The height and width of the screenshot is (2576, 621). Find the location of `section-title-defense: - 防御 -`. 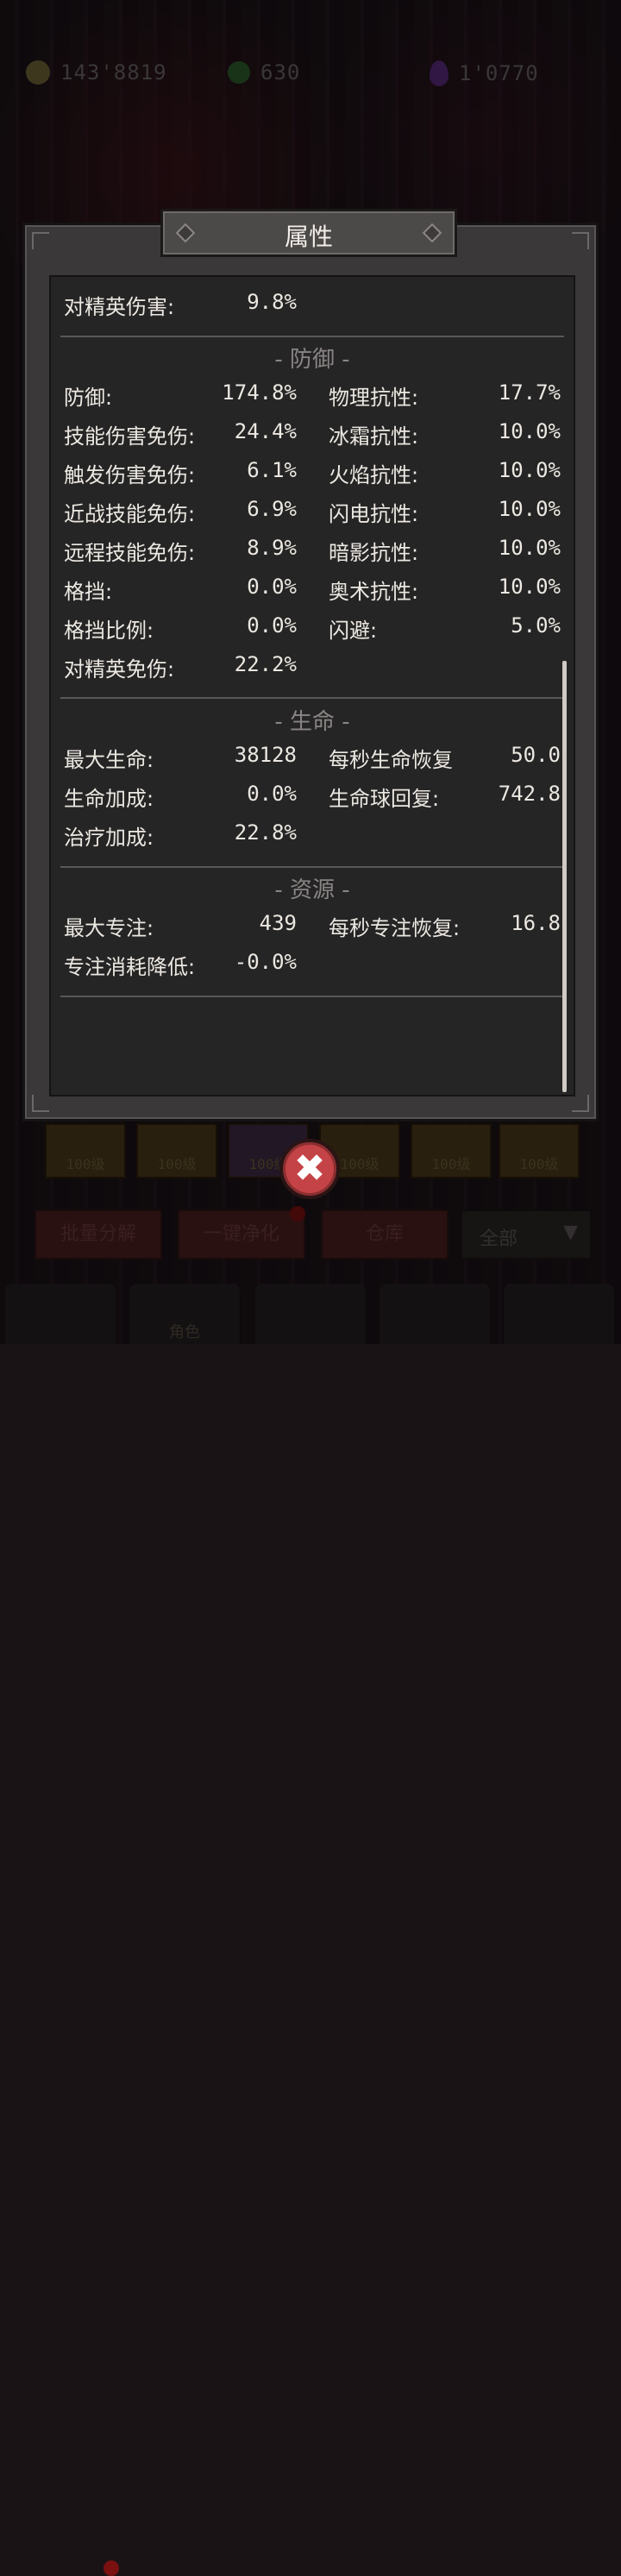

section-title-defense: - 防御 - is located at coordinates (312, 360).